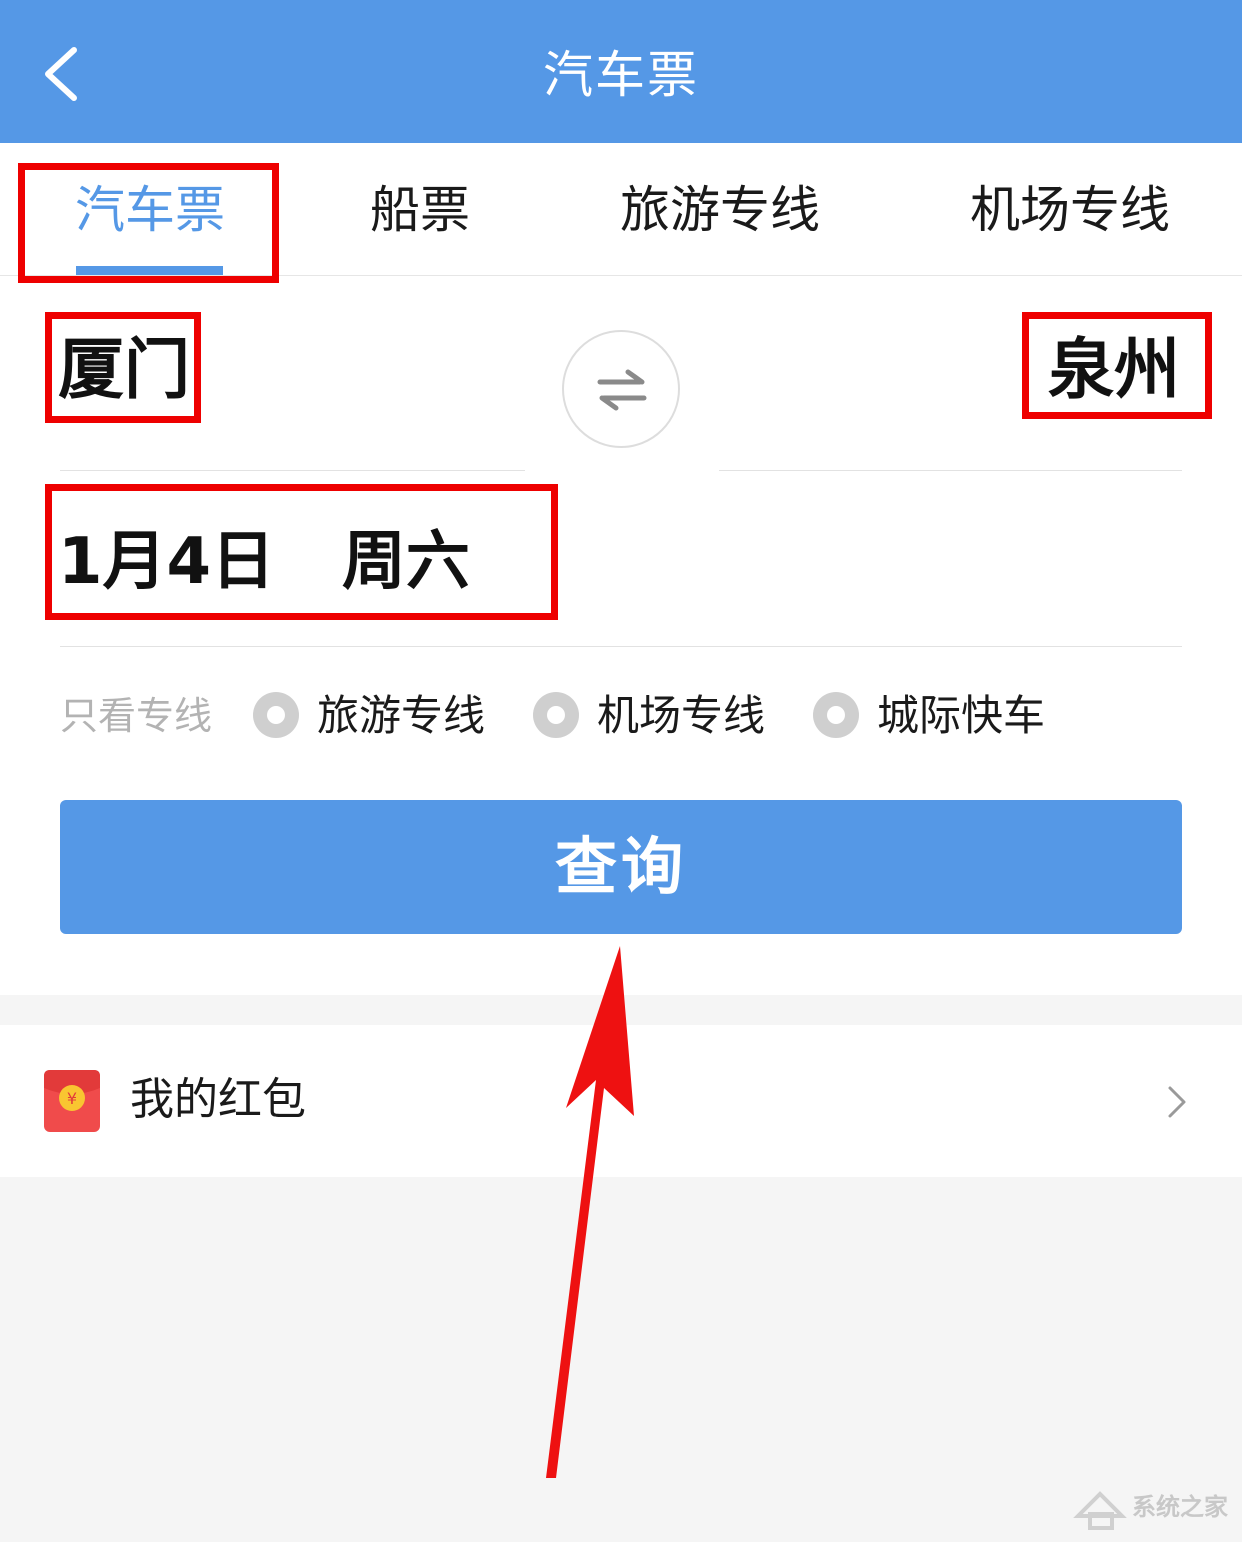 This screenshot has width=1242, height=1542. What do you see at coordinates (420, 209) in the screenshot?
I see `tab-ship-ticket: 船票` at bounding box center [420, 209].